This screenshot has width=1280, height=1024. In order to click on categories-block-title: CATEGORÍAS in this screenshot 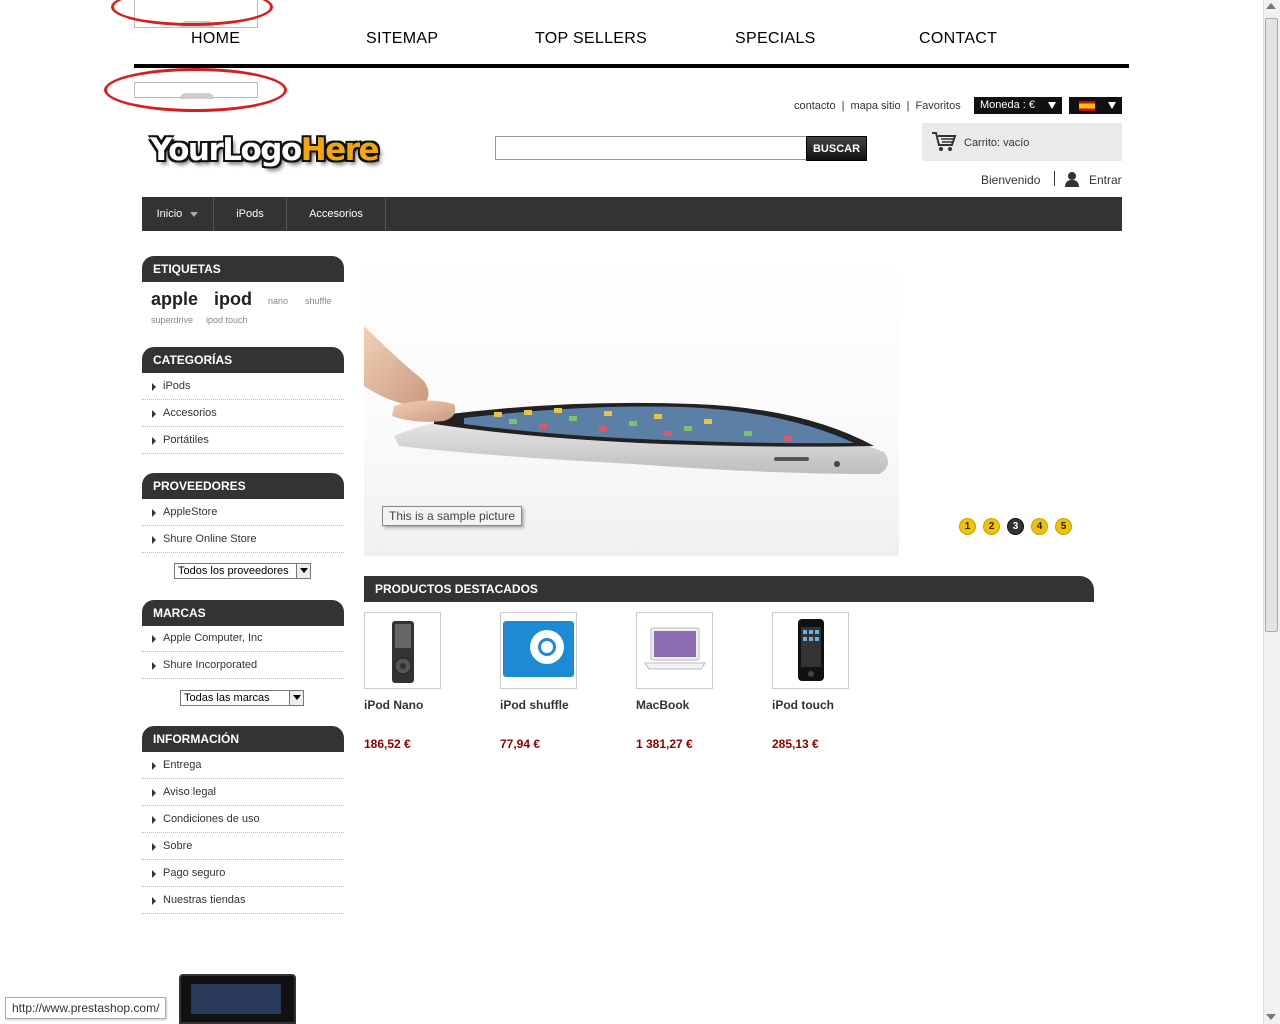, I will do `click(243, 360)`.